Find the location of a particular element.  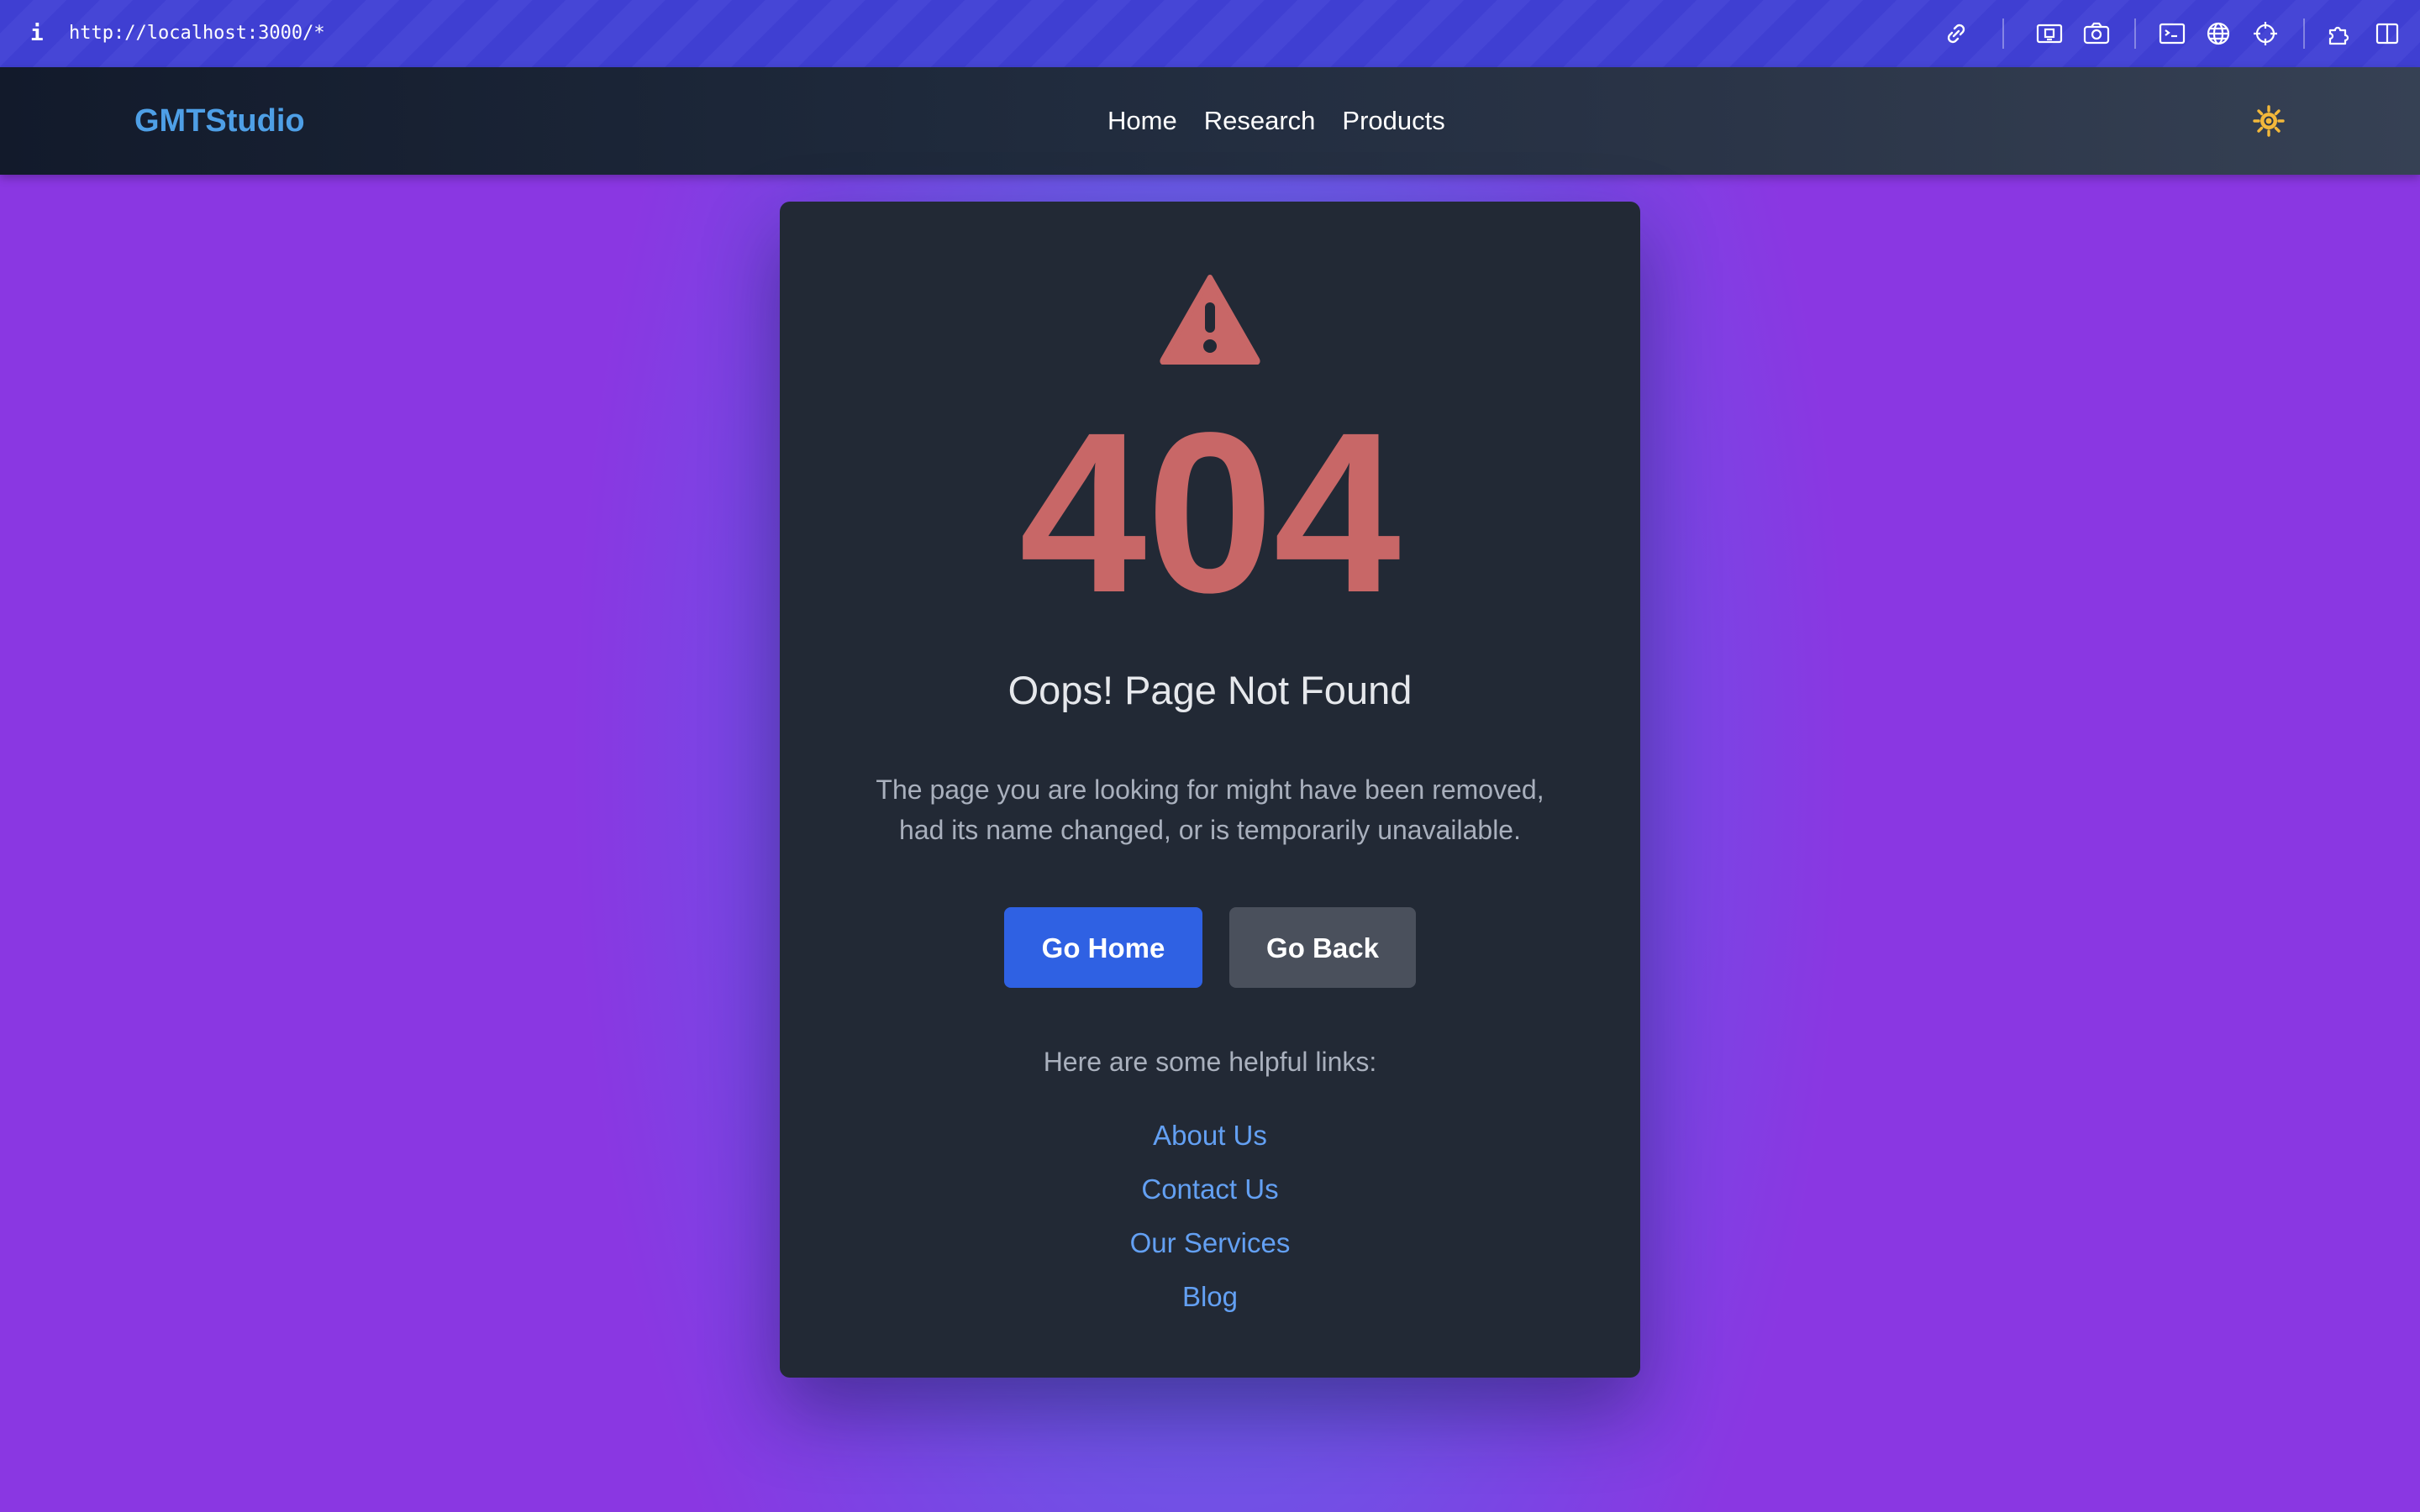

url-field: http://localhost:3000/* is located at coordinates (197, 33).